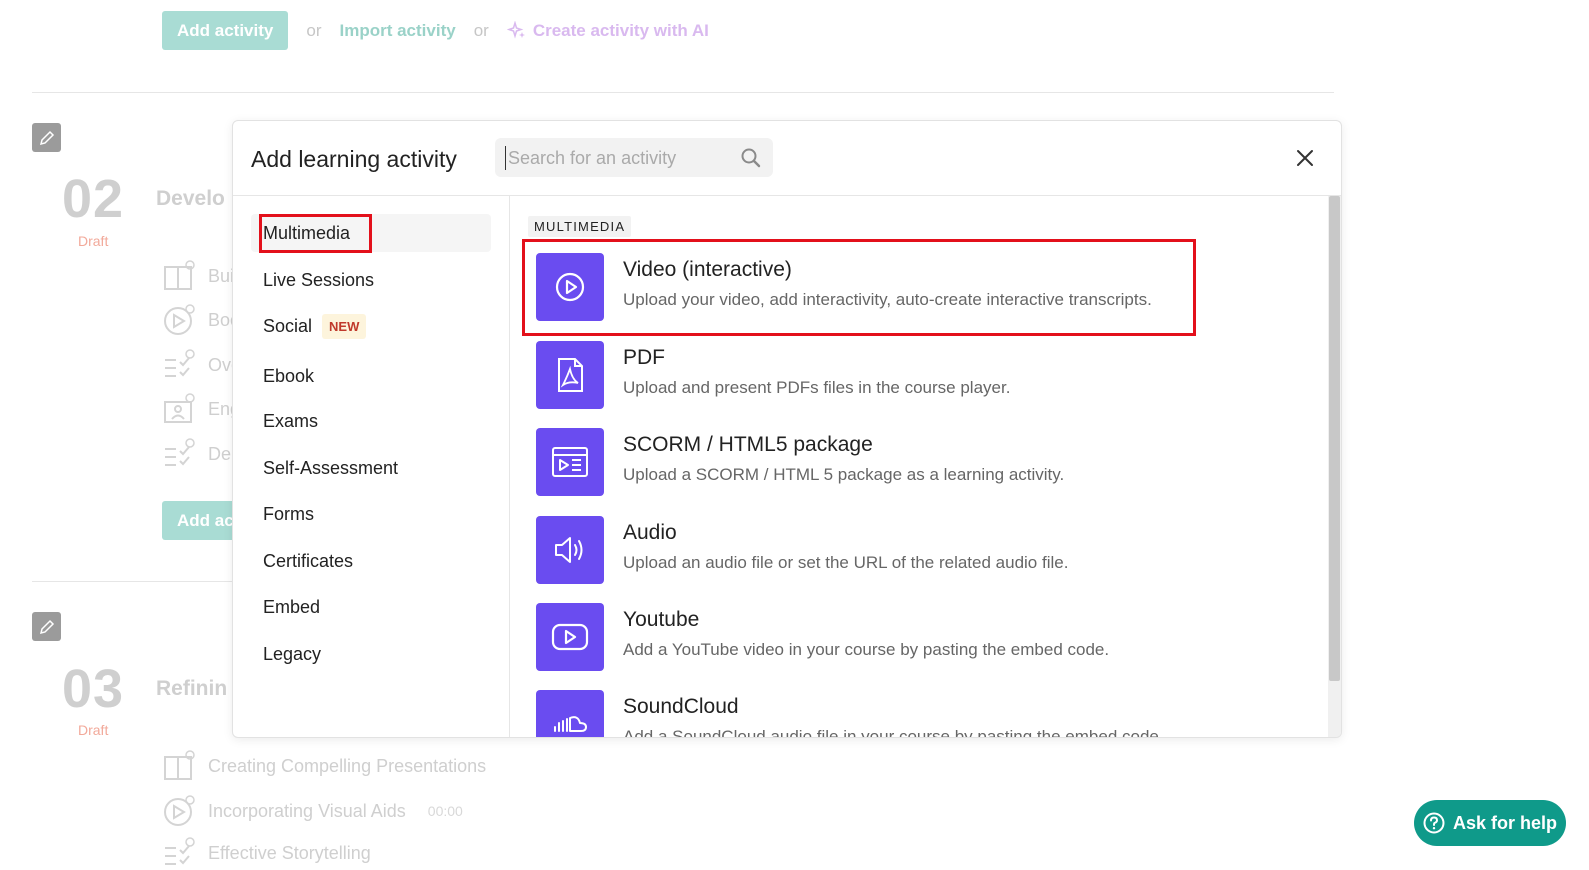  I want to click on speaker-icon, so click(570, 550).